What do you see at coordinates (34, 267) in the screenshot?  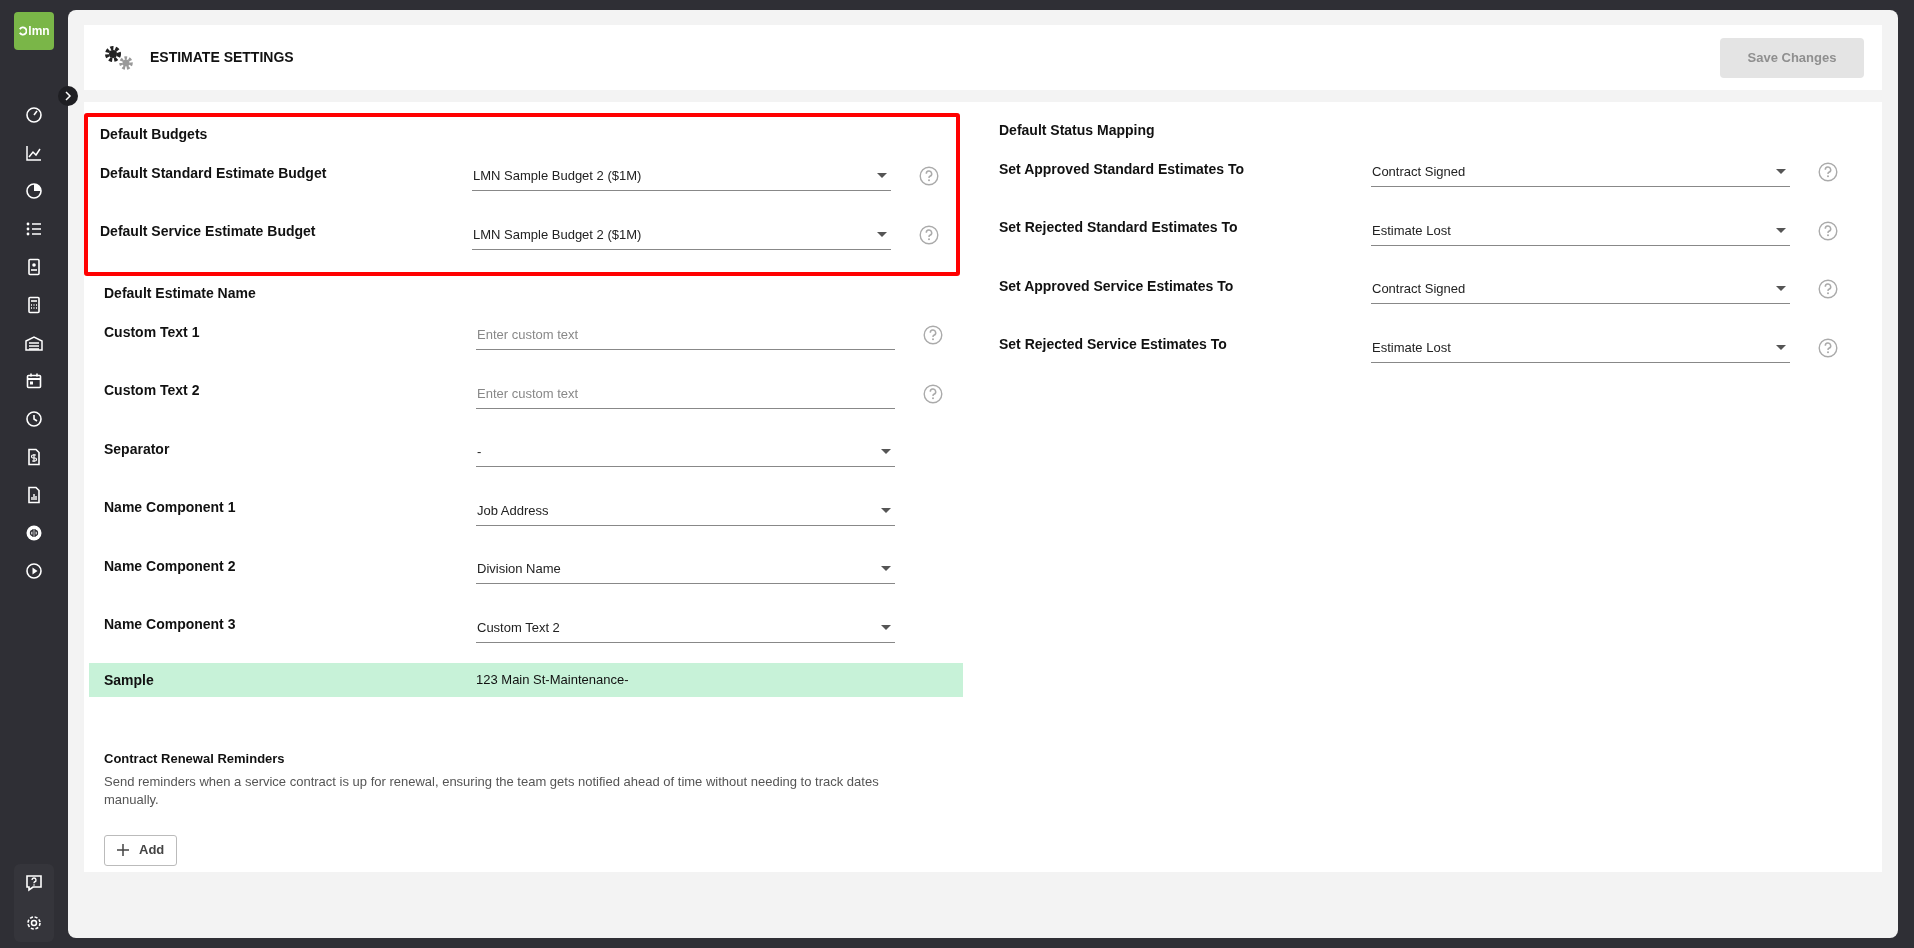 I see `id-card-icon` at bounding box center [34, 267].